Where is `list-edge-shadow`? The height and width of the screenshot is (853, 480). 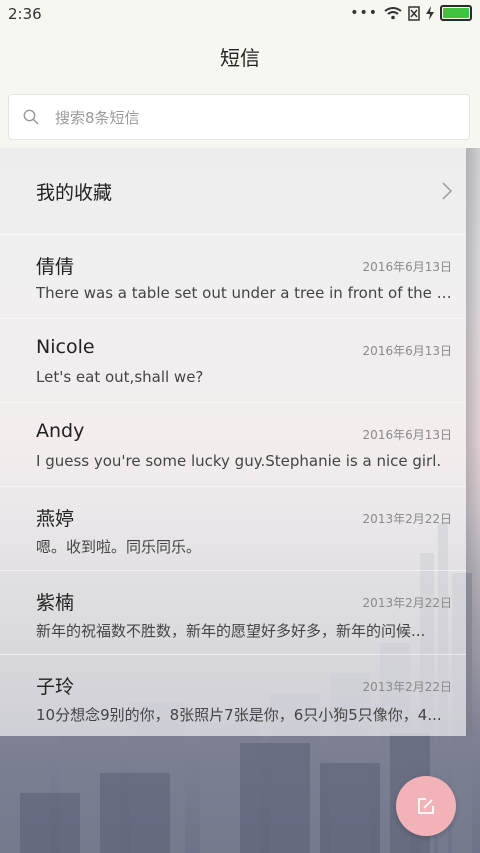 list-edge-shadow is located at coordinates (473, 442).